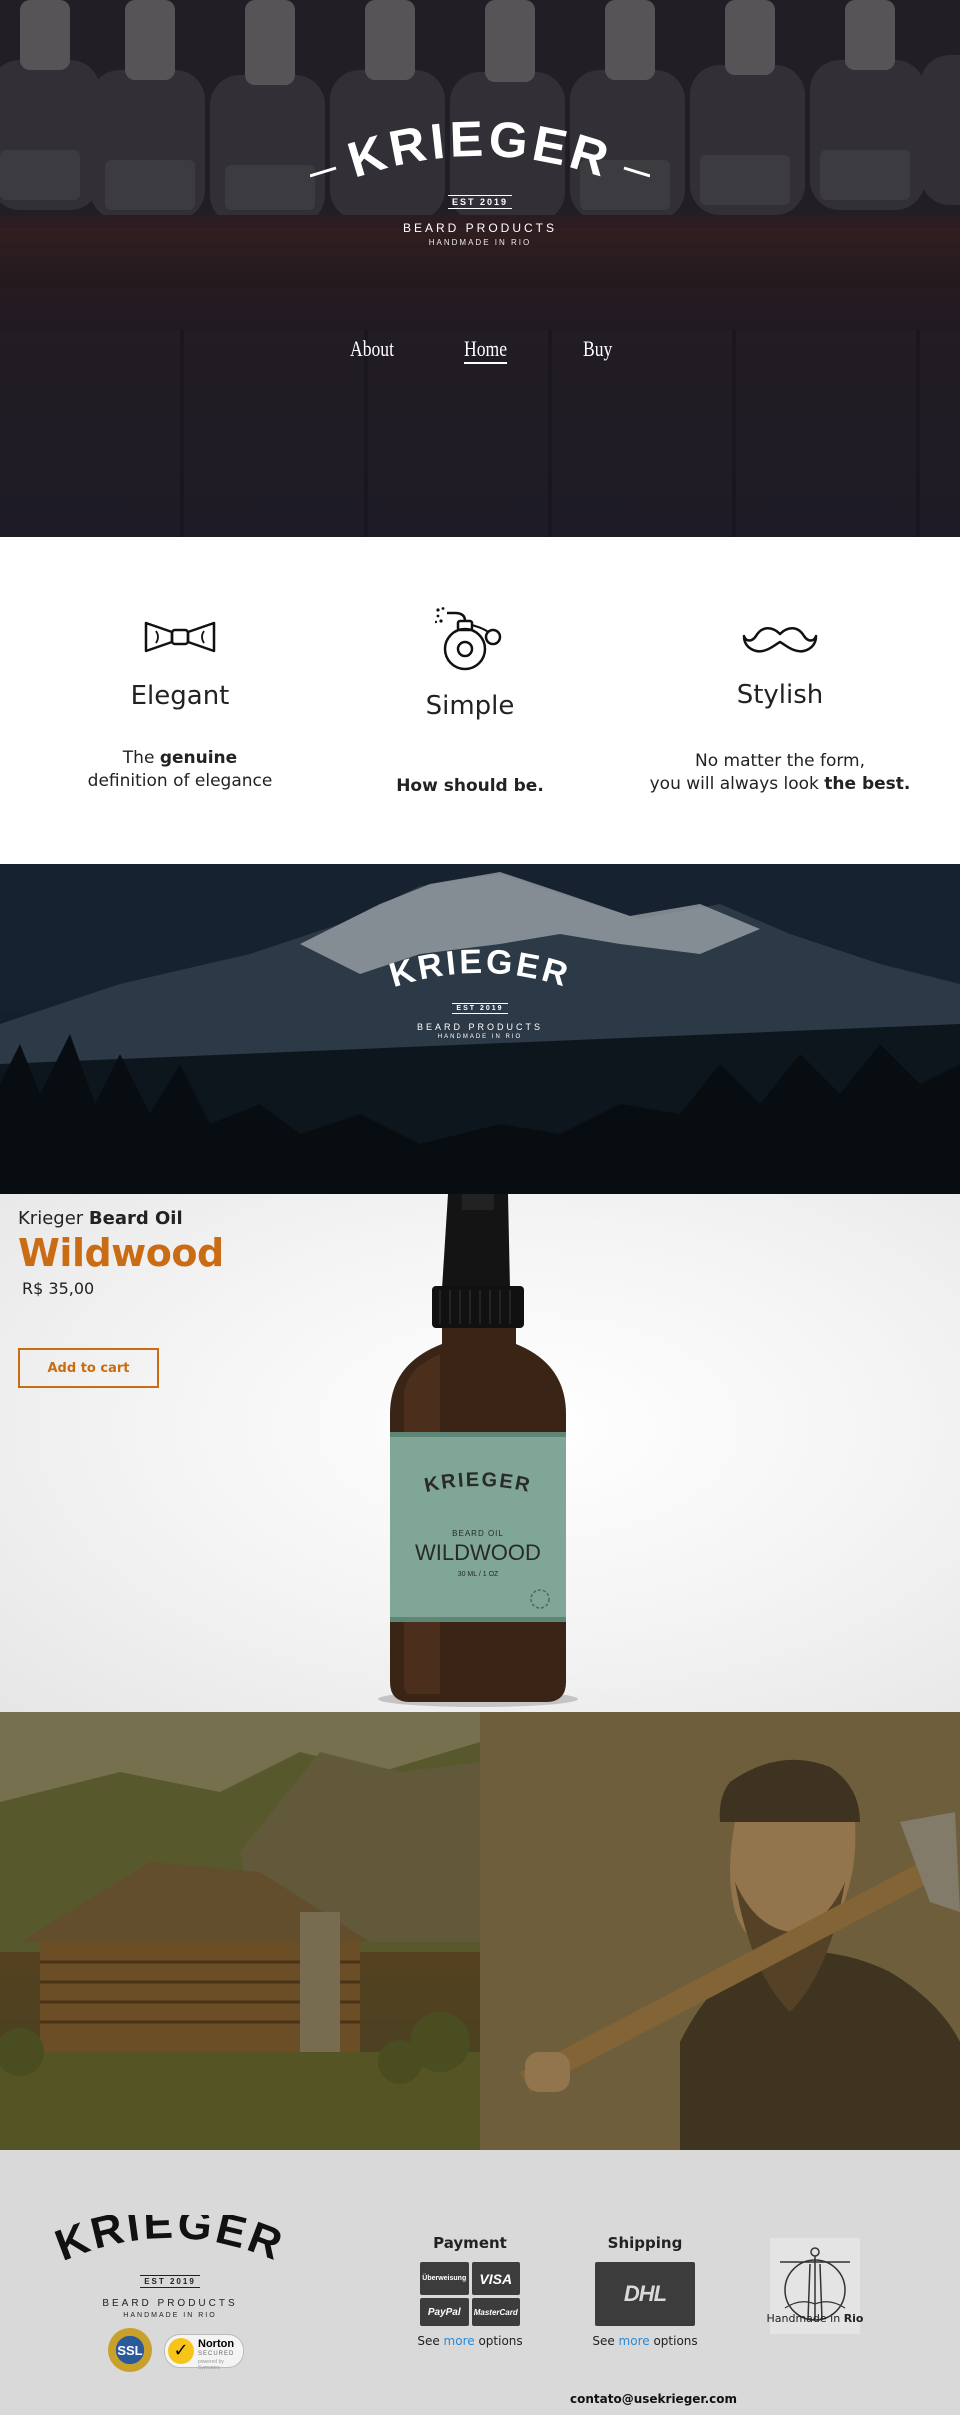  What do you see at coordinates (815, 2318) in the screenshot?
I see `rio-caption: Handmade in Rio` at bounding box center [815, 2318].